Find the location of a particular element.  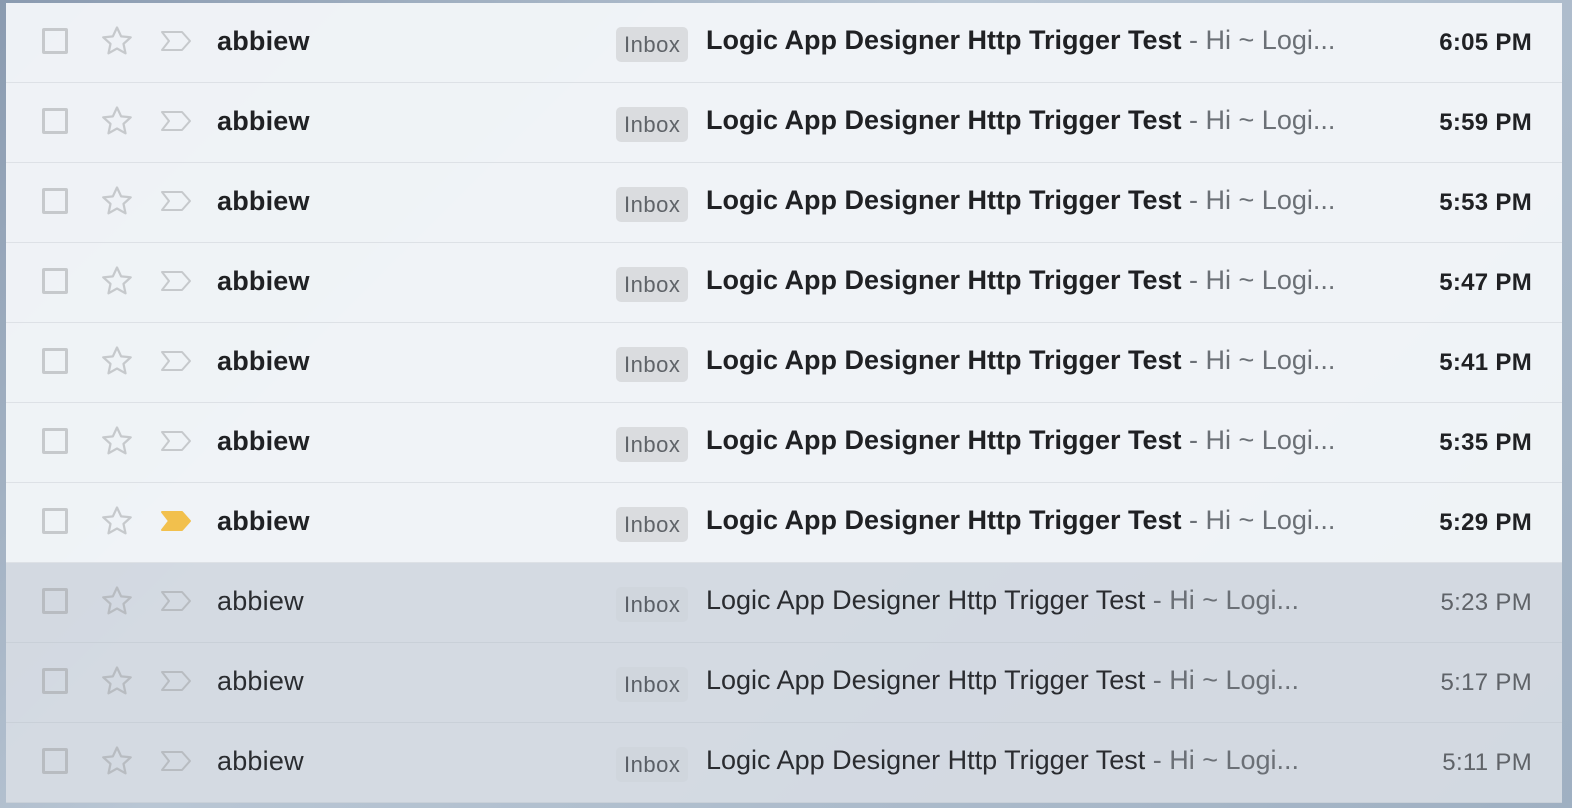

email-time: 5:11 PM is located at coordinates (1487, 762).